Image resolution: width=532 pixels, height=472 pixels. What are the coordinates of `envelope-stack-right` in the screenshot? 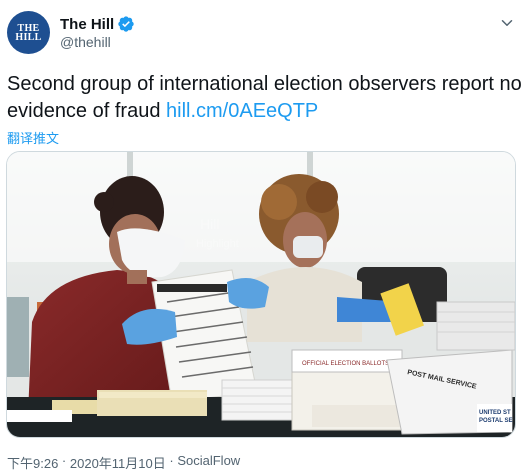 It's located at (475, 326).